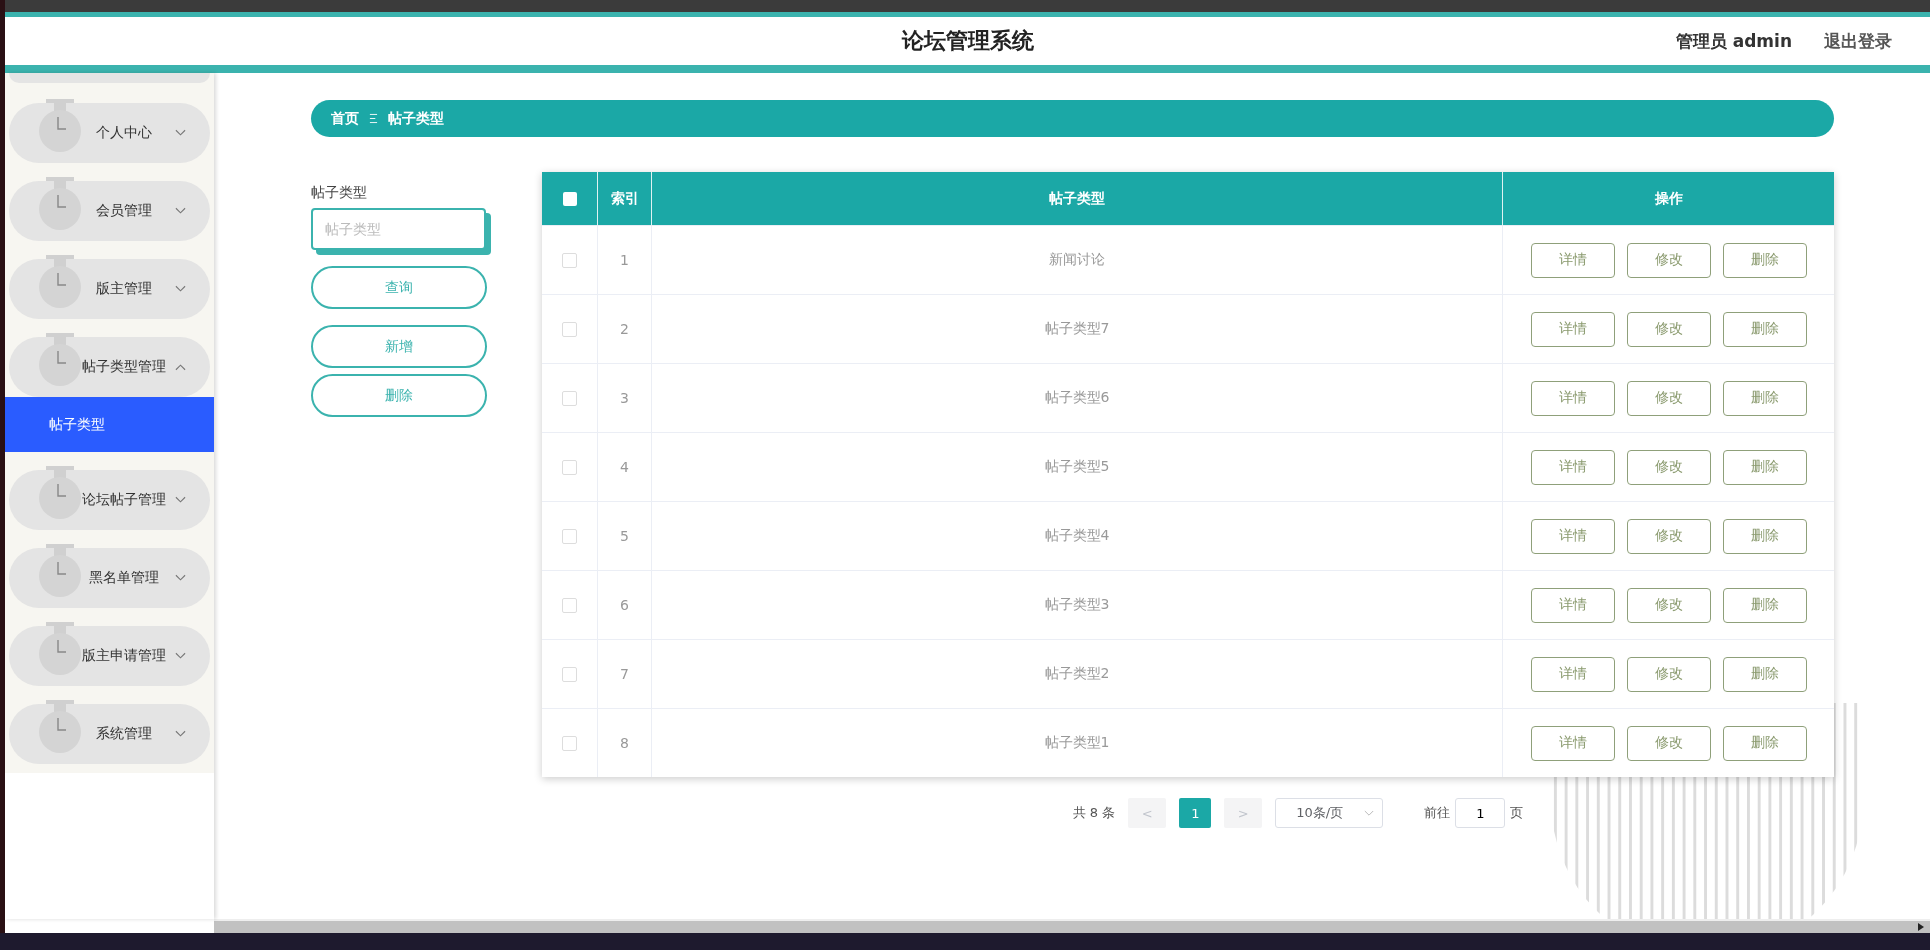 Image resolution: width=1930 pixels, height=950 pixels. What do you see at coordinates (1858, 41) in the screenshot?
I see `logout-link: 退出登录` at bounding box center [1858, 41].